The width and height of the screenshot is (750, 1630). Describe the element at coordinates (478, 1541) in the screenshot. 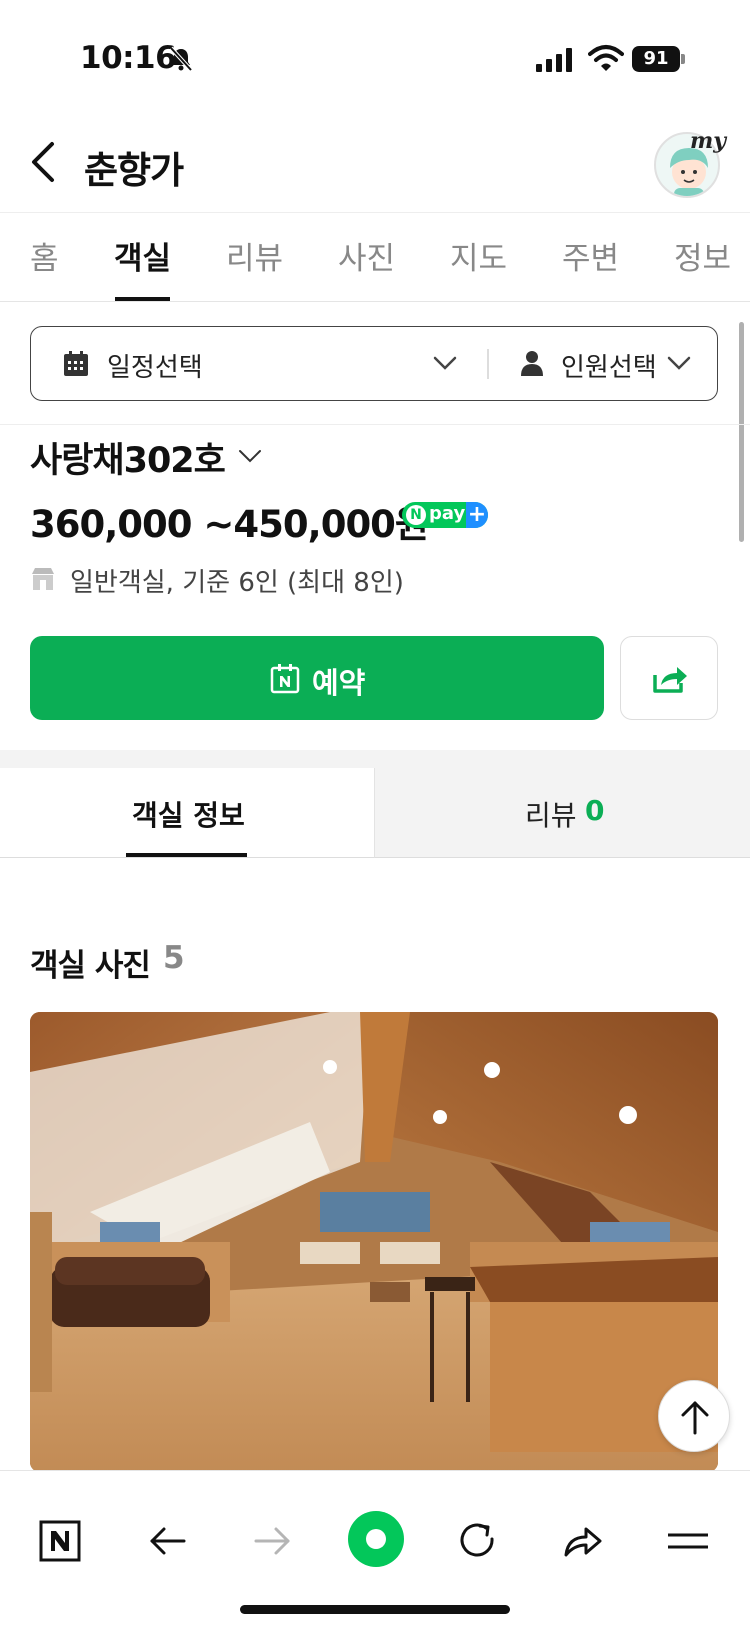

I see `refresh-icon` at that location.